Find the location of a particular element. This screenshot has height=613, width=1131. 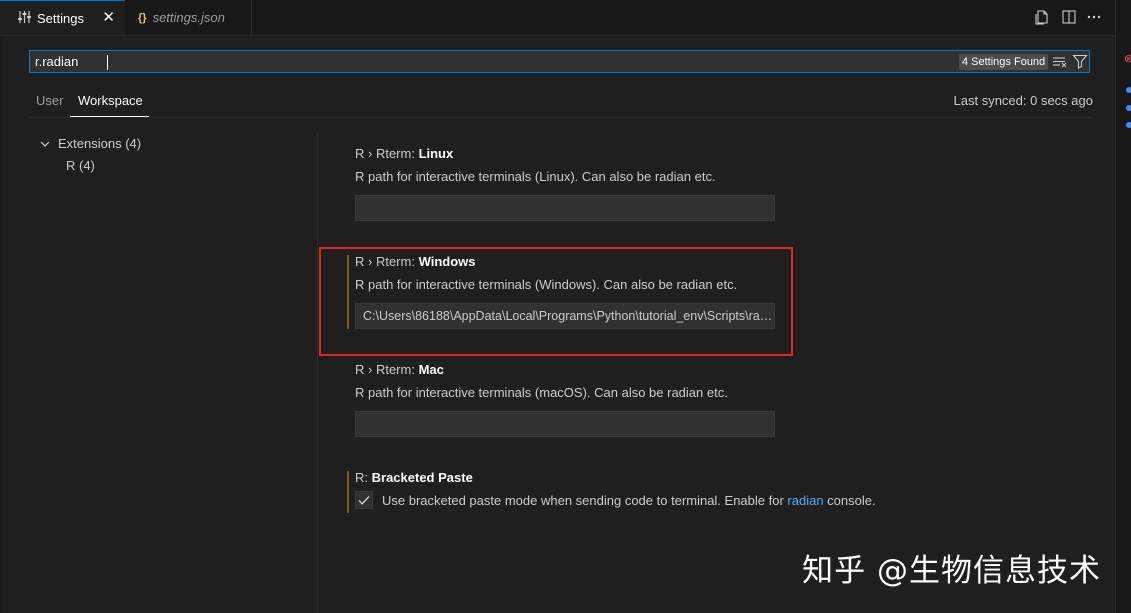

activity-edge is located at coordinates (1, 324).